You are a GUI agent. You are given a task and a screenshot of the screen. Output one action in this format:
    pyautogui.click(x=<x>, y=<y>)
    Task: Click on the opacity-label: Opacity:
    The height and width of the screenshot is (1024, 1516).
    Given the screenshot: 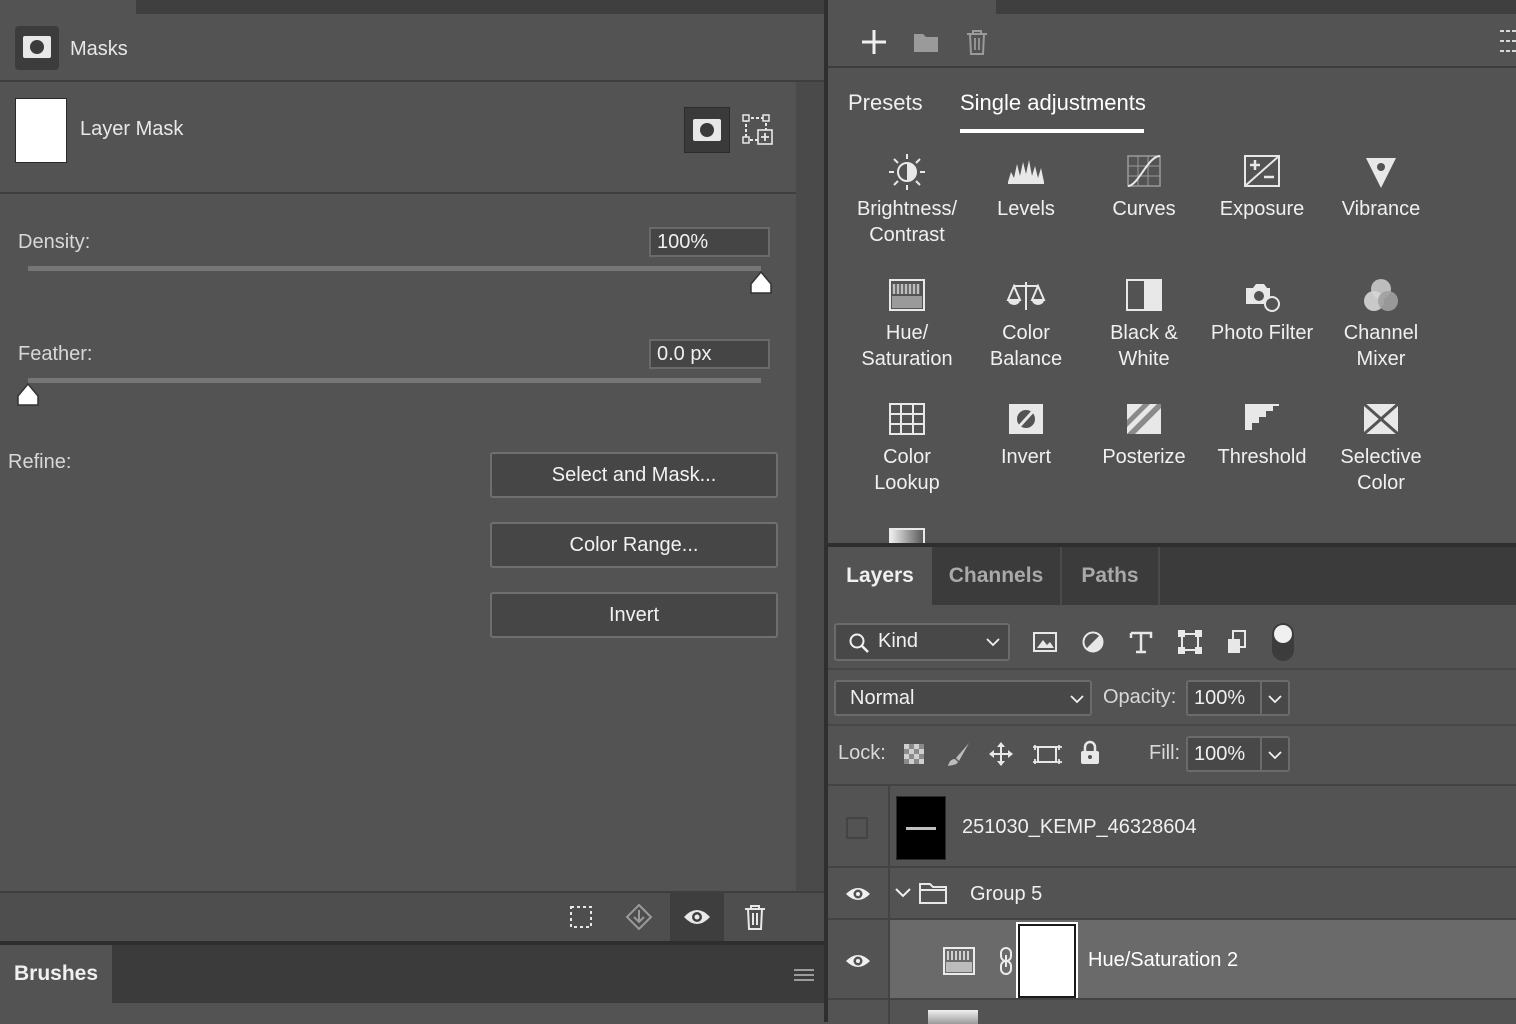 What is the action you would take?
    pyautogui.click(x=1140, y=697)
    